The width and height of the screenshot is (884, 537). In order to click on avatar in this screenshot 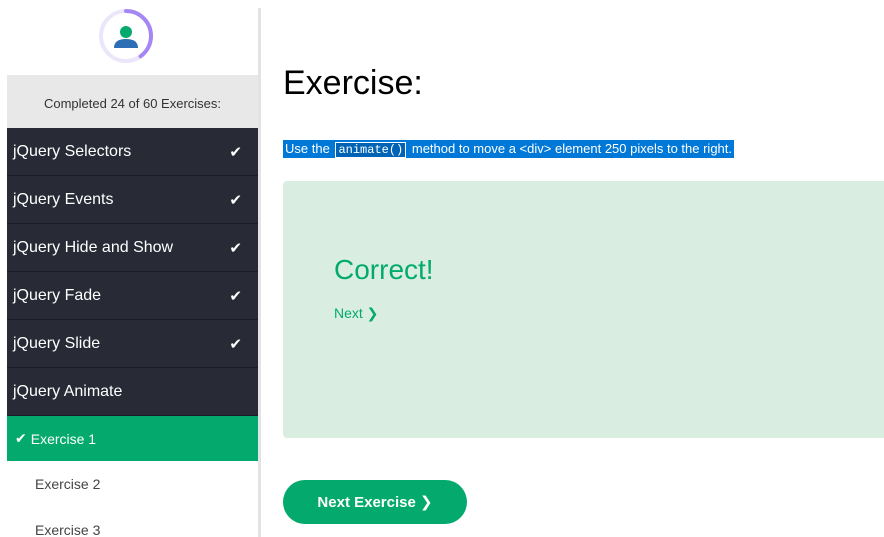, I will do `click(126, 36)`.